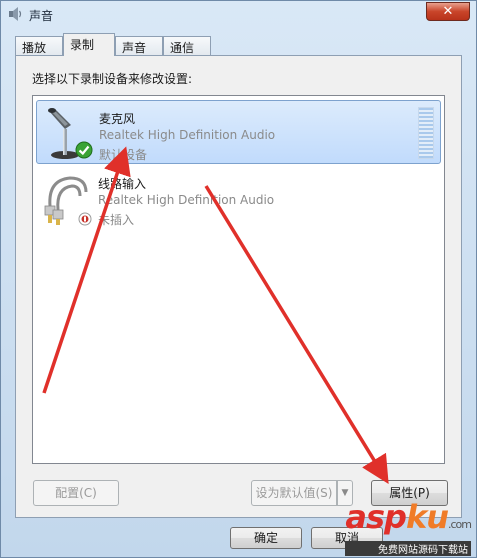  I want to click on speaker-icon, so click(15, 14).